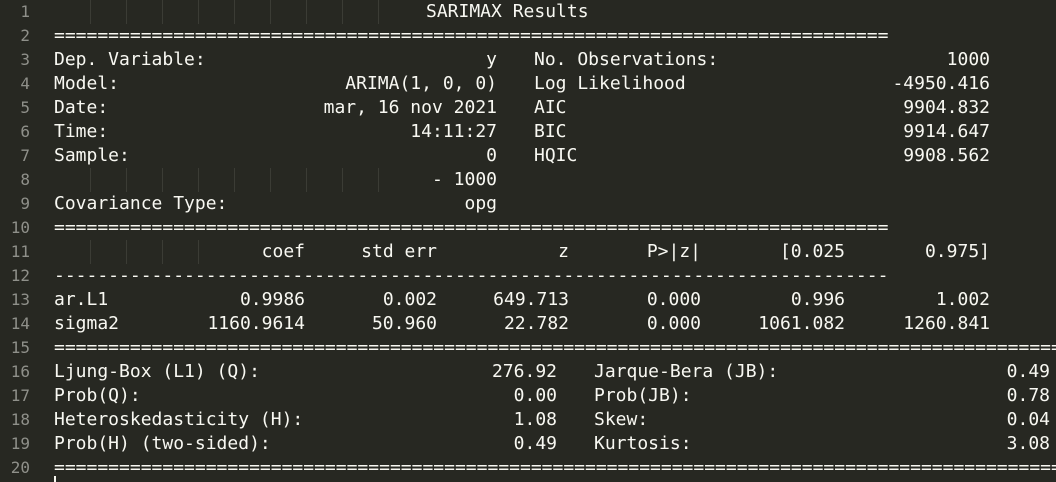 The width and height of the screenshot is (1056, 482). I want to click on summary-title: SARIMAX Results, so click(507, 11).